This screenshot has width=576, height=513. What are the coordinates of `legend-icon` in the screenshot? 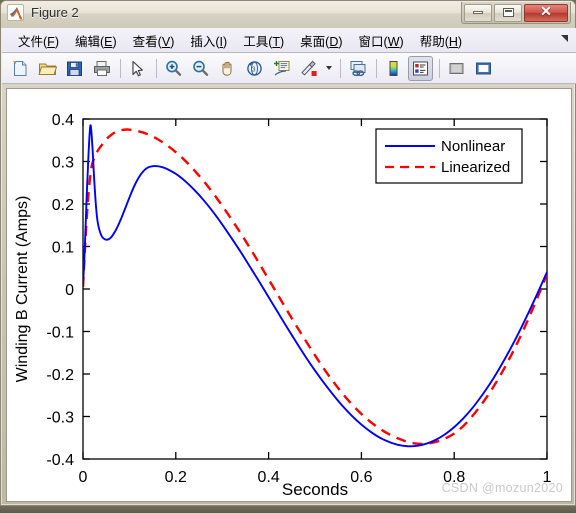 It's located at (420, 68).